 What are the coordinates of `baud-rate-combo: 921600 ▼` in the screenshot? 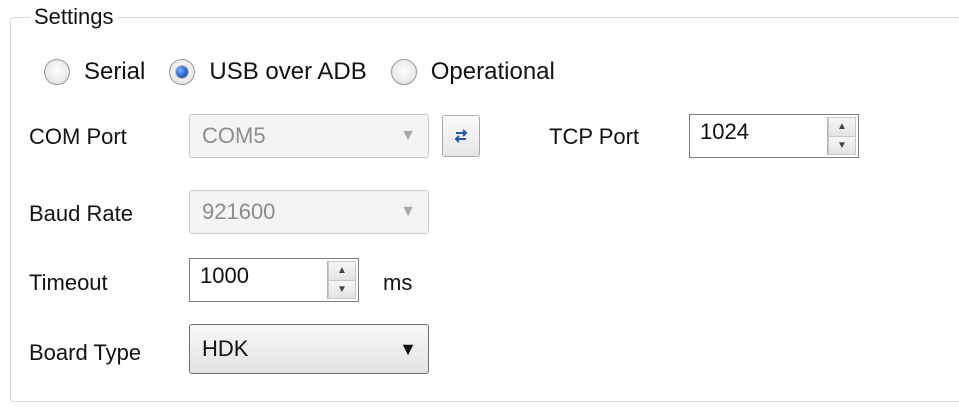 It's located at (309, 212).